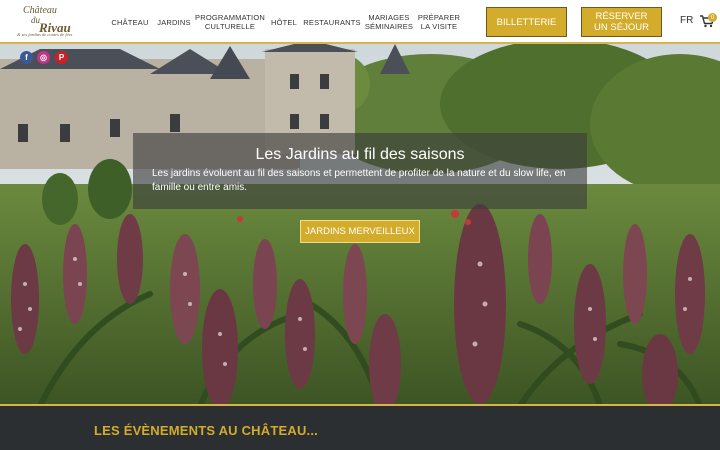 Image resolution: width=720 pixels, height=450 pixels. What do you see at coordinates (230, 22) in the screenshot?
I see `nav-item-programmation: PROGRAMMATION CULTURELLE` at bounding box center [230, 22].